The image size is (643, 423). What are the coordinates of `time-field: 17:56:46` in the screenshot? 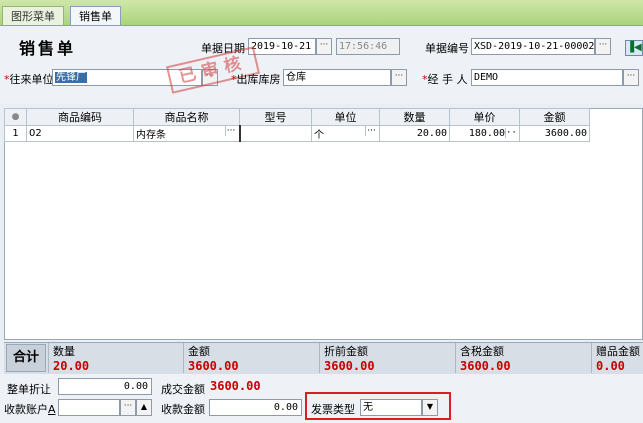 It's located at (368, 46).